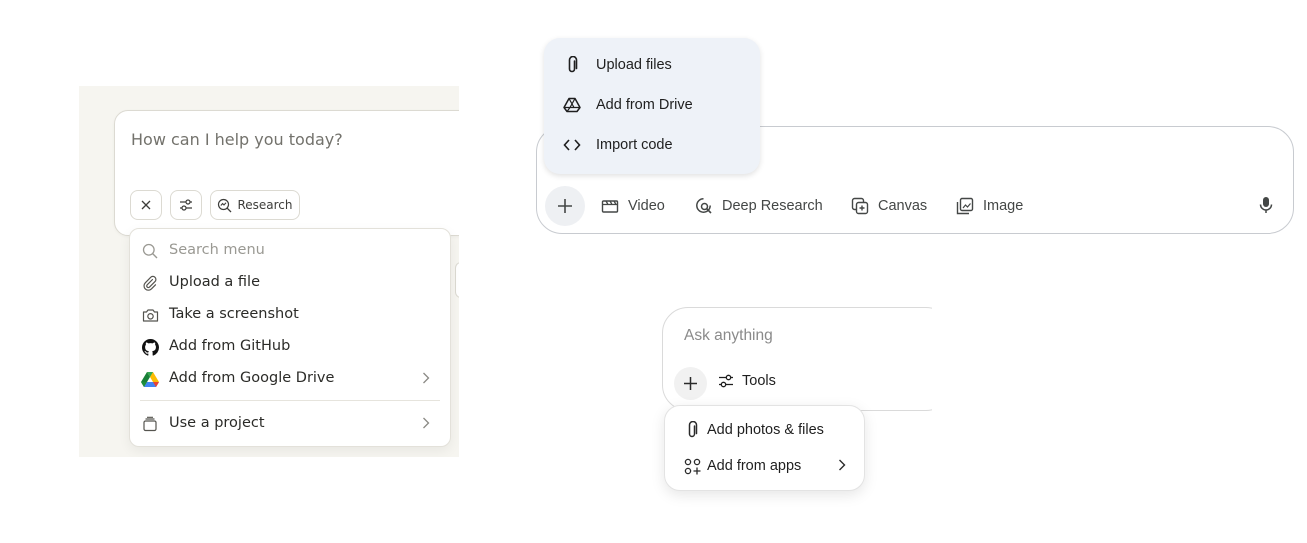 This screenshot has width=1307, height=543. I want to click on deep-research-button: Deep Research, so click(759, 206).